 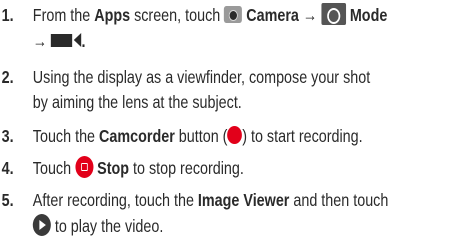 What do you see at coordinates (107, 226) in the screenshot?
I see `text: to play the video.` at bounding box center [107, 226].